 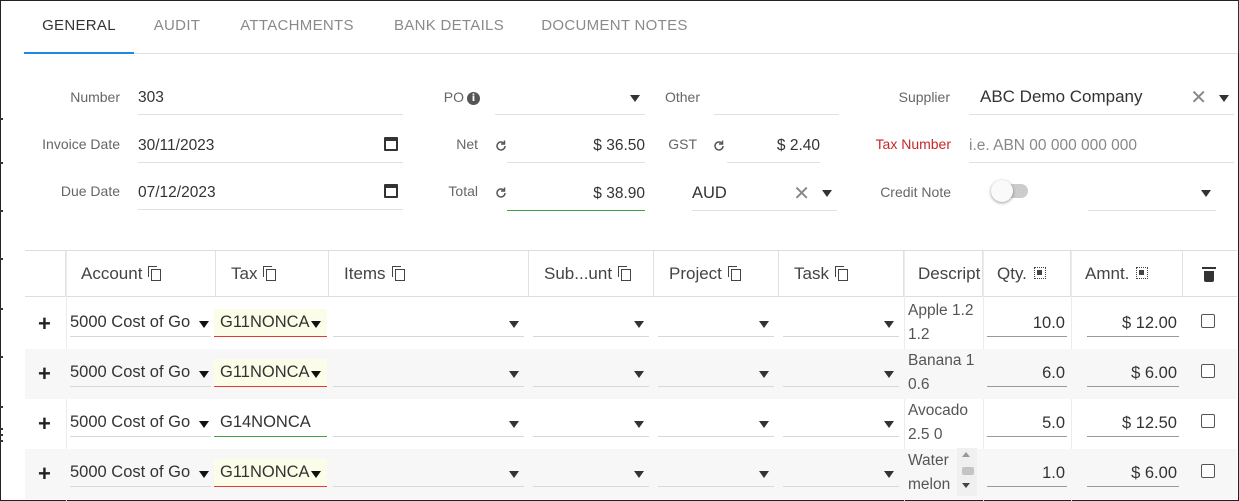 What do you see at coordinates (773, 145) in the screenshot?
I see `gst-field: $ 2.40` at bounding box center [773, 145].